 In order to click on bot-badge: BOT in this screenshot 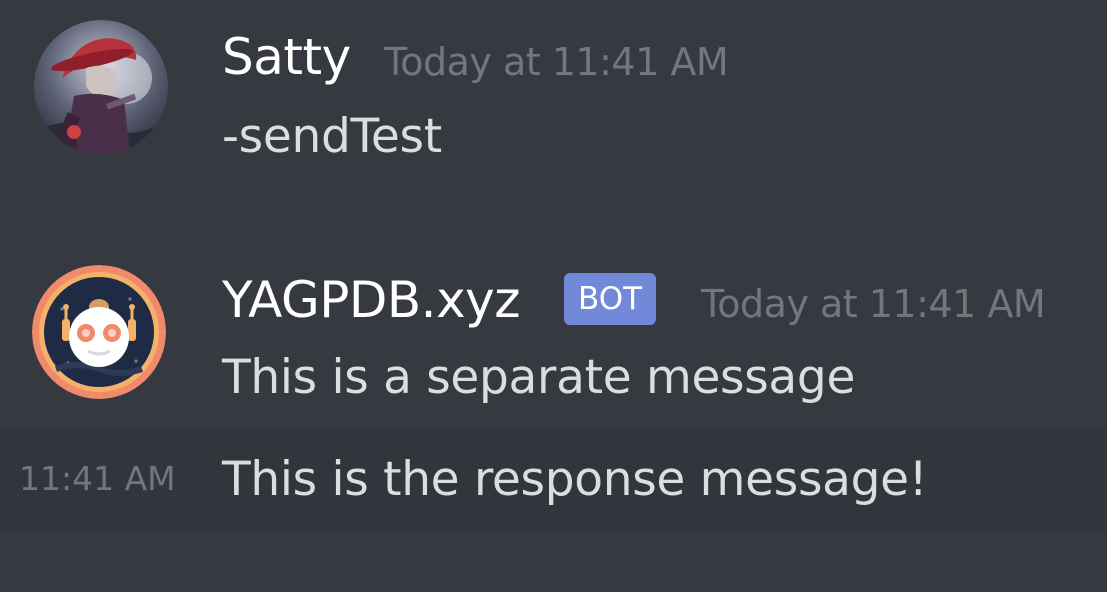, I will do `click(610, 299)`.